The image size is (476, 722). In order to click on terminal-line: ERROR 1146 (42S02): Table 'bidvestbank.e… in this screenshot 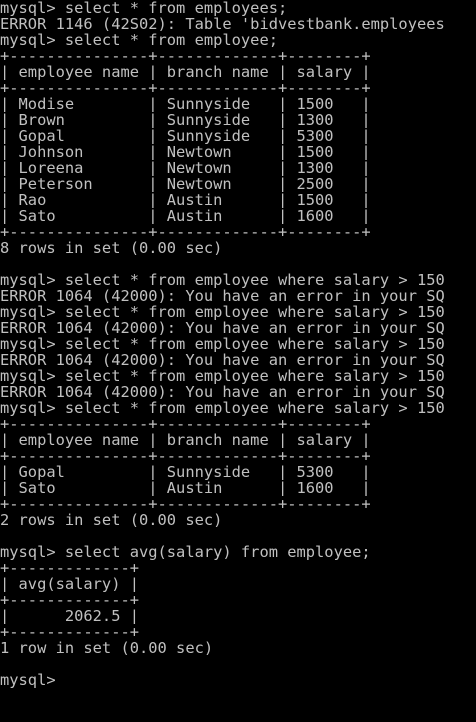, I will do `click(222, 24)`.